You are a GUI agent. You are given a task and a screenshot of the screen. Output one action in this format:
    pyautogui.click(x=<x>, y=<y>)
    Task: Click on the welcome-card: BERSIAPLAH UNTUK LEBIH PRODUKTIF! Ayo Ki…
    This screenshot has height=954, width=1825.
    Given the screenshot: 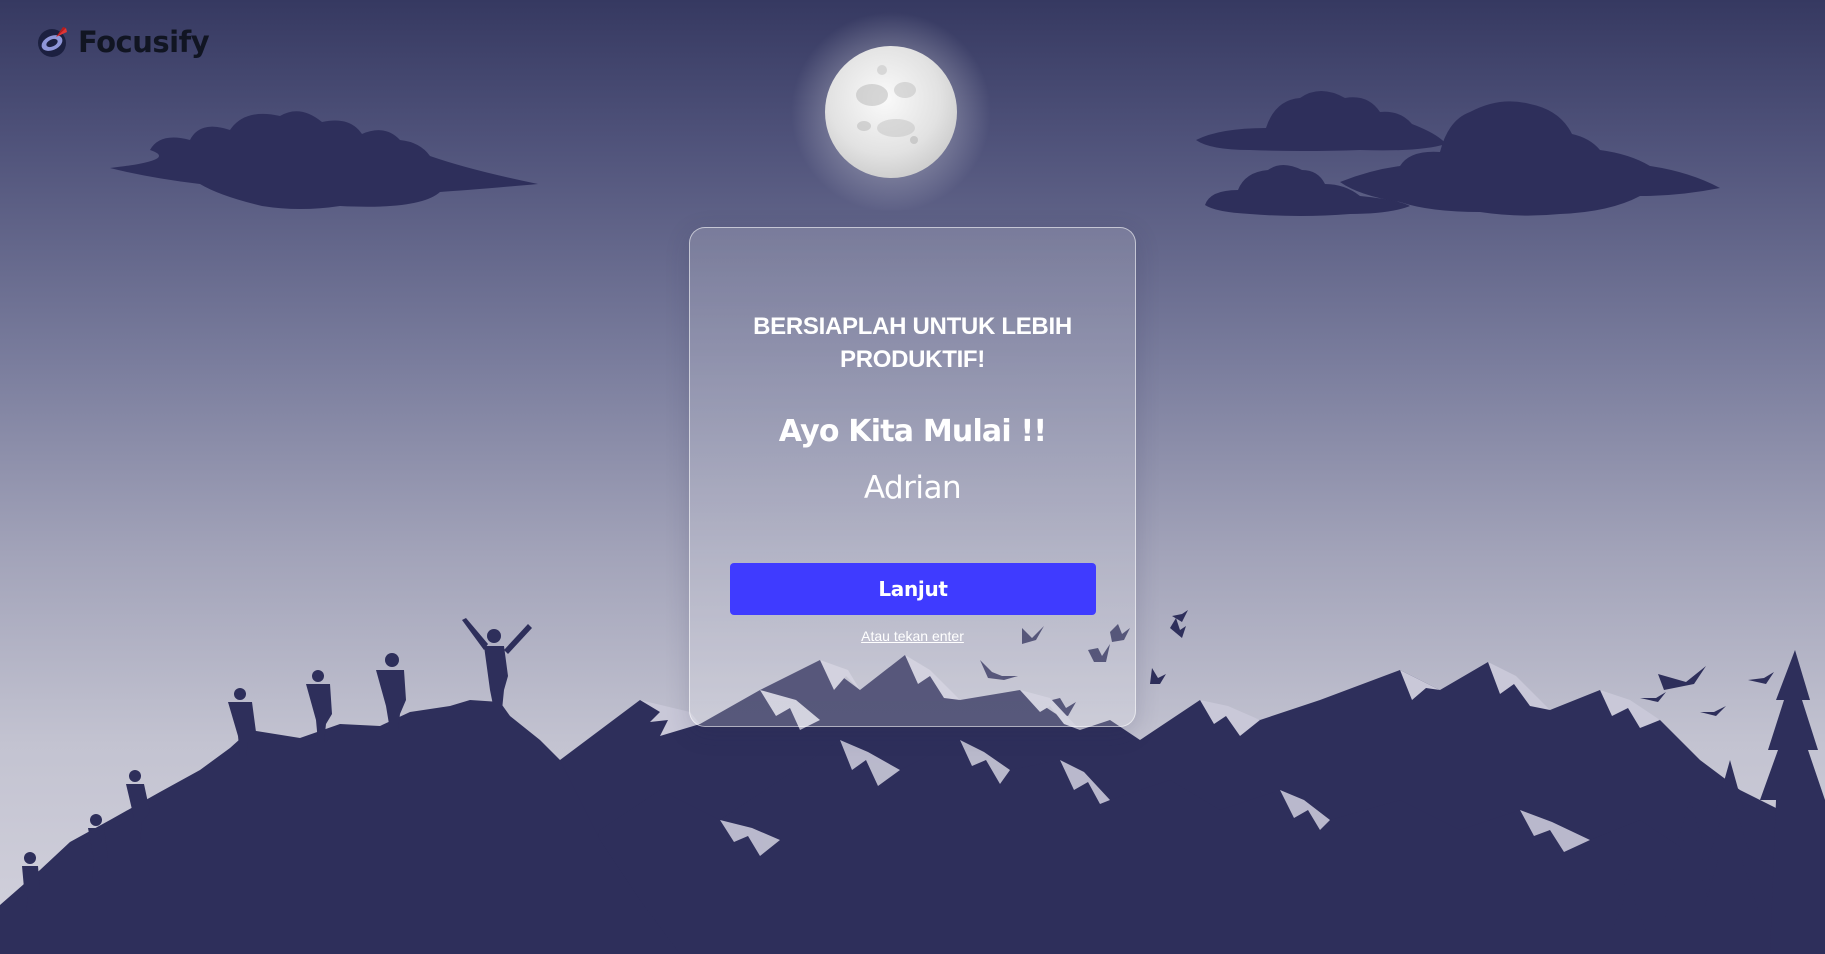 What is the action you would take?
    pyautogui.click(x=912, y=477)
    